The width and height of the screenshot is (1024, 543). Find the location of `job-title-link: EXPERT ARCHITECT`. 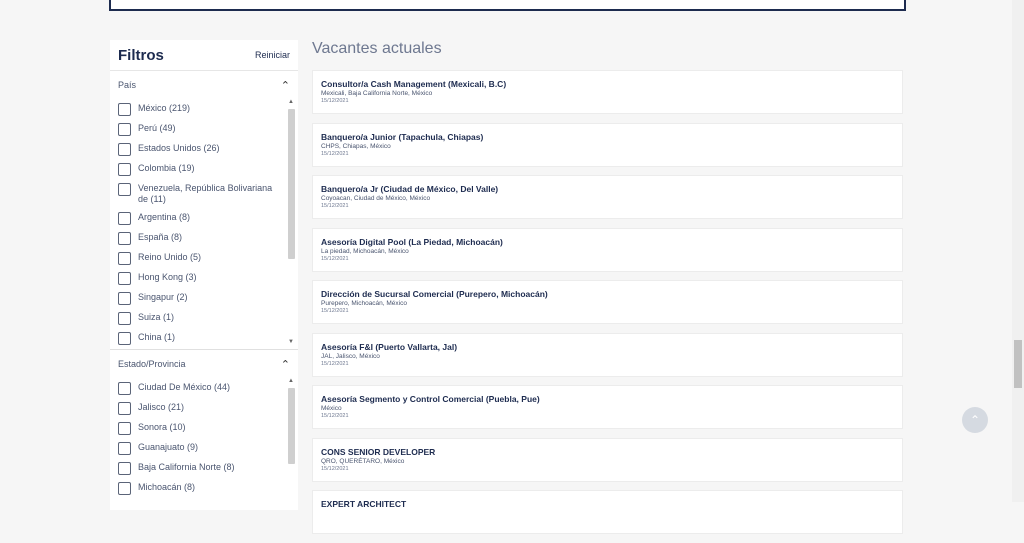

job-title-link: EXPERT ARCHITECT is located at coordinates (607, 504).